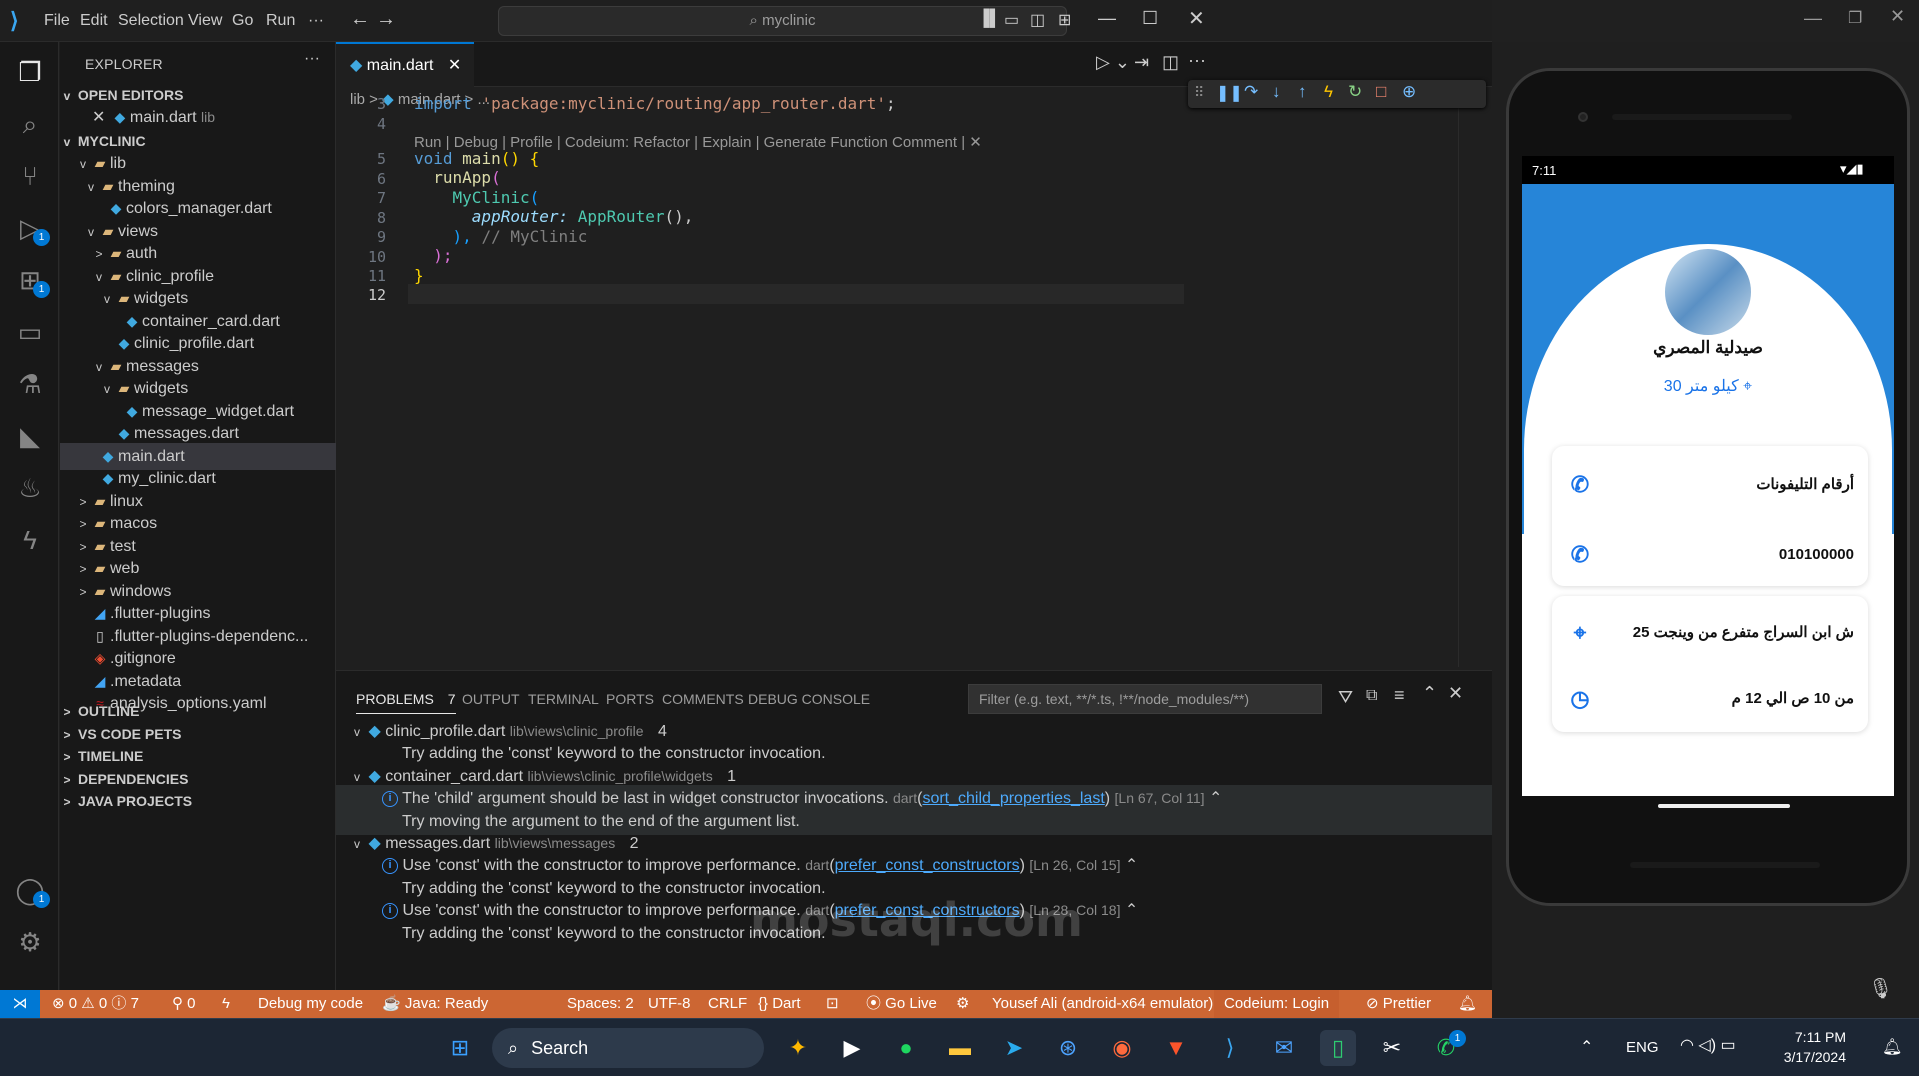 The width and height of the screenshot is (1919, 1076). Describe the element at coordinates (1345, 697) in the screenshot. I see `filter-icon: ⛛` at that location.